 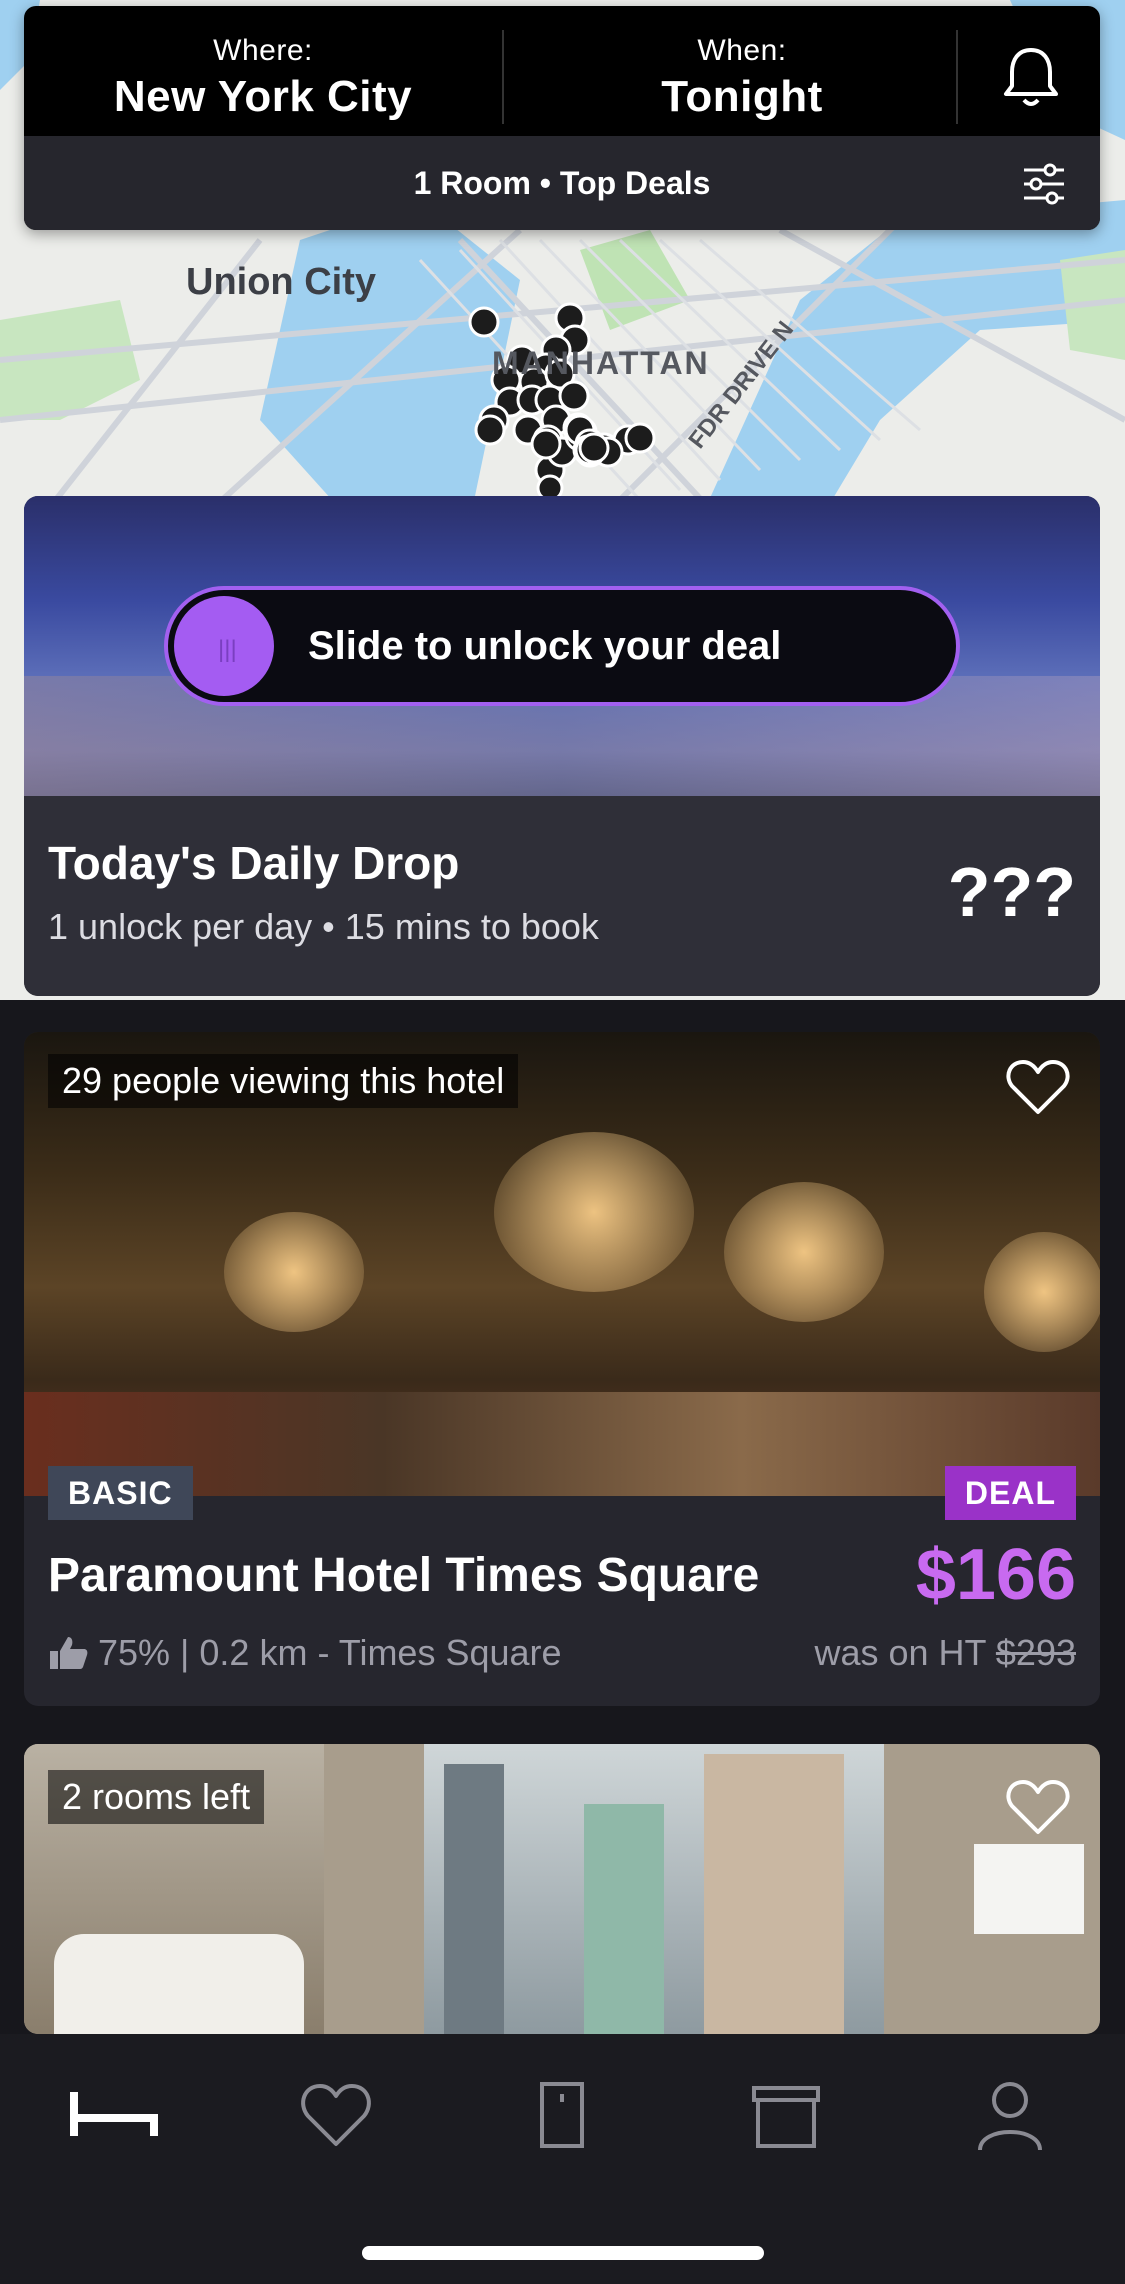 What do you see at coordinates (281, 282) in the screenshot?
I see `map-label-union-city: Union City` at bounding box center [281, 282].